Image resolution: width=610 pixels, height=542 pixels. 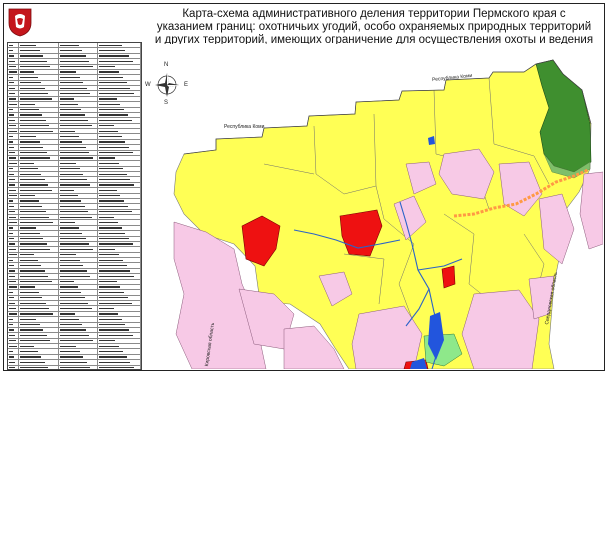 I want to click on northwest-boundary-label: Республика Коми, so click(x=244, y=127).